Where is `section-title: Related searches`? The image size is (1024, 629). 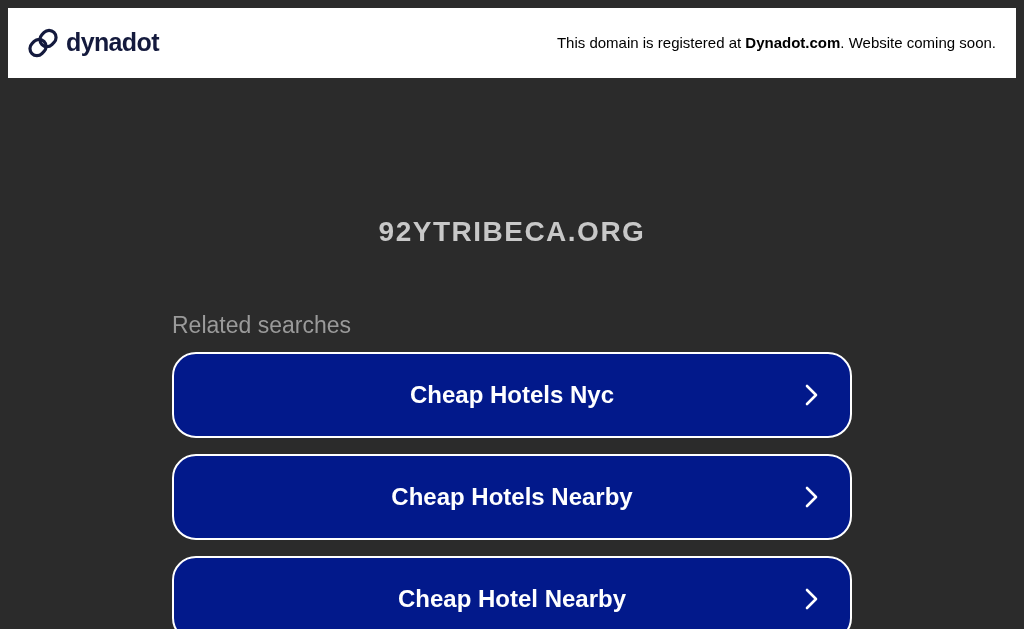 section-title: Related searches is located at coordinates (262, 325).